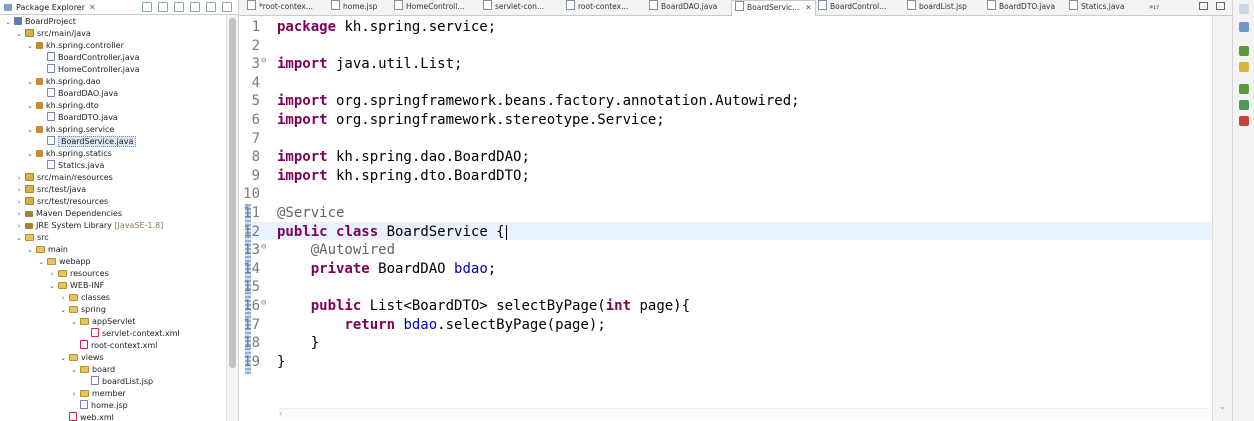 Image resolution: width=1254 pixels, height=421 pixels. I want to click on tree-item: BoardDTO.java, so click(77, 118).